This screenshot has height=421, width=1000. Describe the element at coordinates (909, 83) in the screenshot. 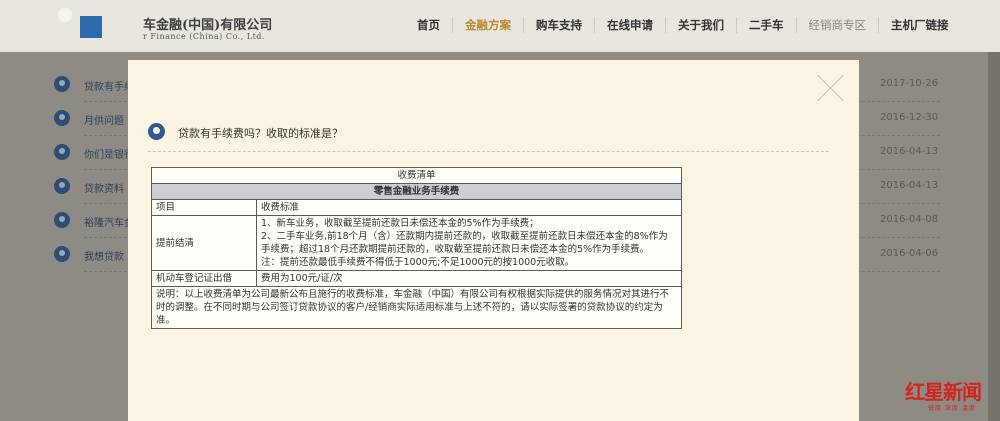

I see `list-item-date: 2017-10-26` at that location.